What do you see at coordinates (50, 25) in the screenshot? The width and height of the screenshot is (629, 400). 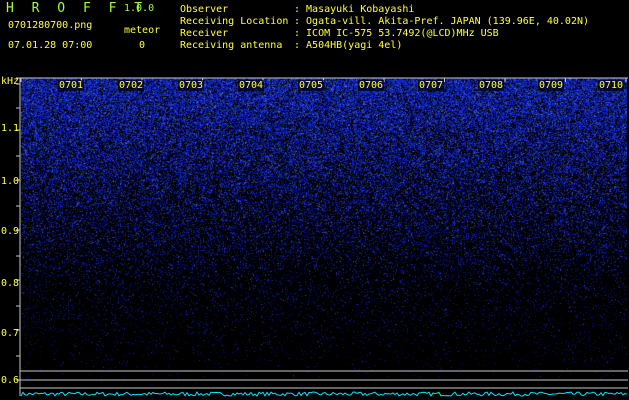 I see `file-name: 0701280700.png` at bounding box center [50, 25].